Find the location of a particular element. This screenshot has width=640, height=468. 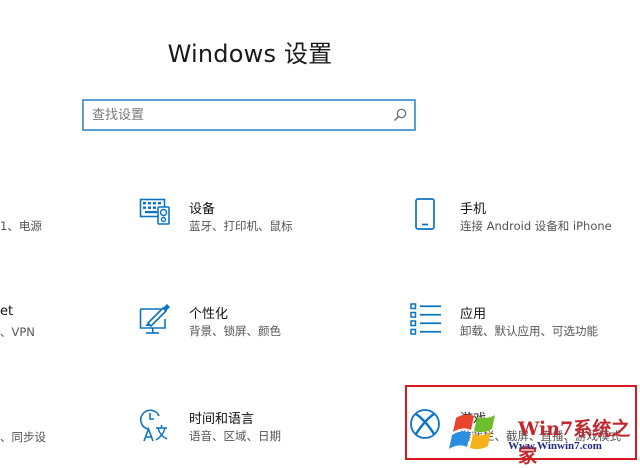

tile-time-language-title: 时间和语言 is located at coordinates (222, 419).